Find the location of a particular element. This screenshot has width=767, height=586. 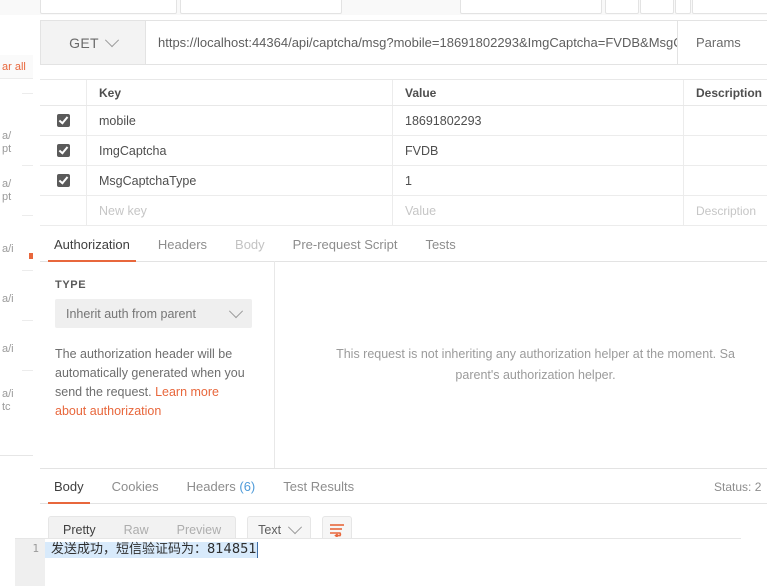

response-body-view: 1 发送成功，短信验证码为：814851 is located at coordinates (378, 562).